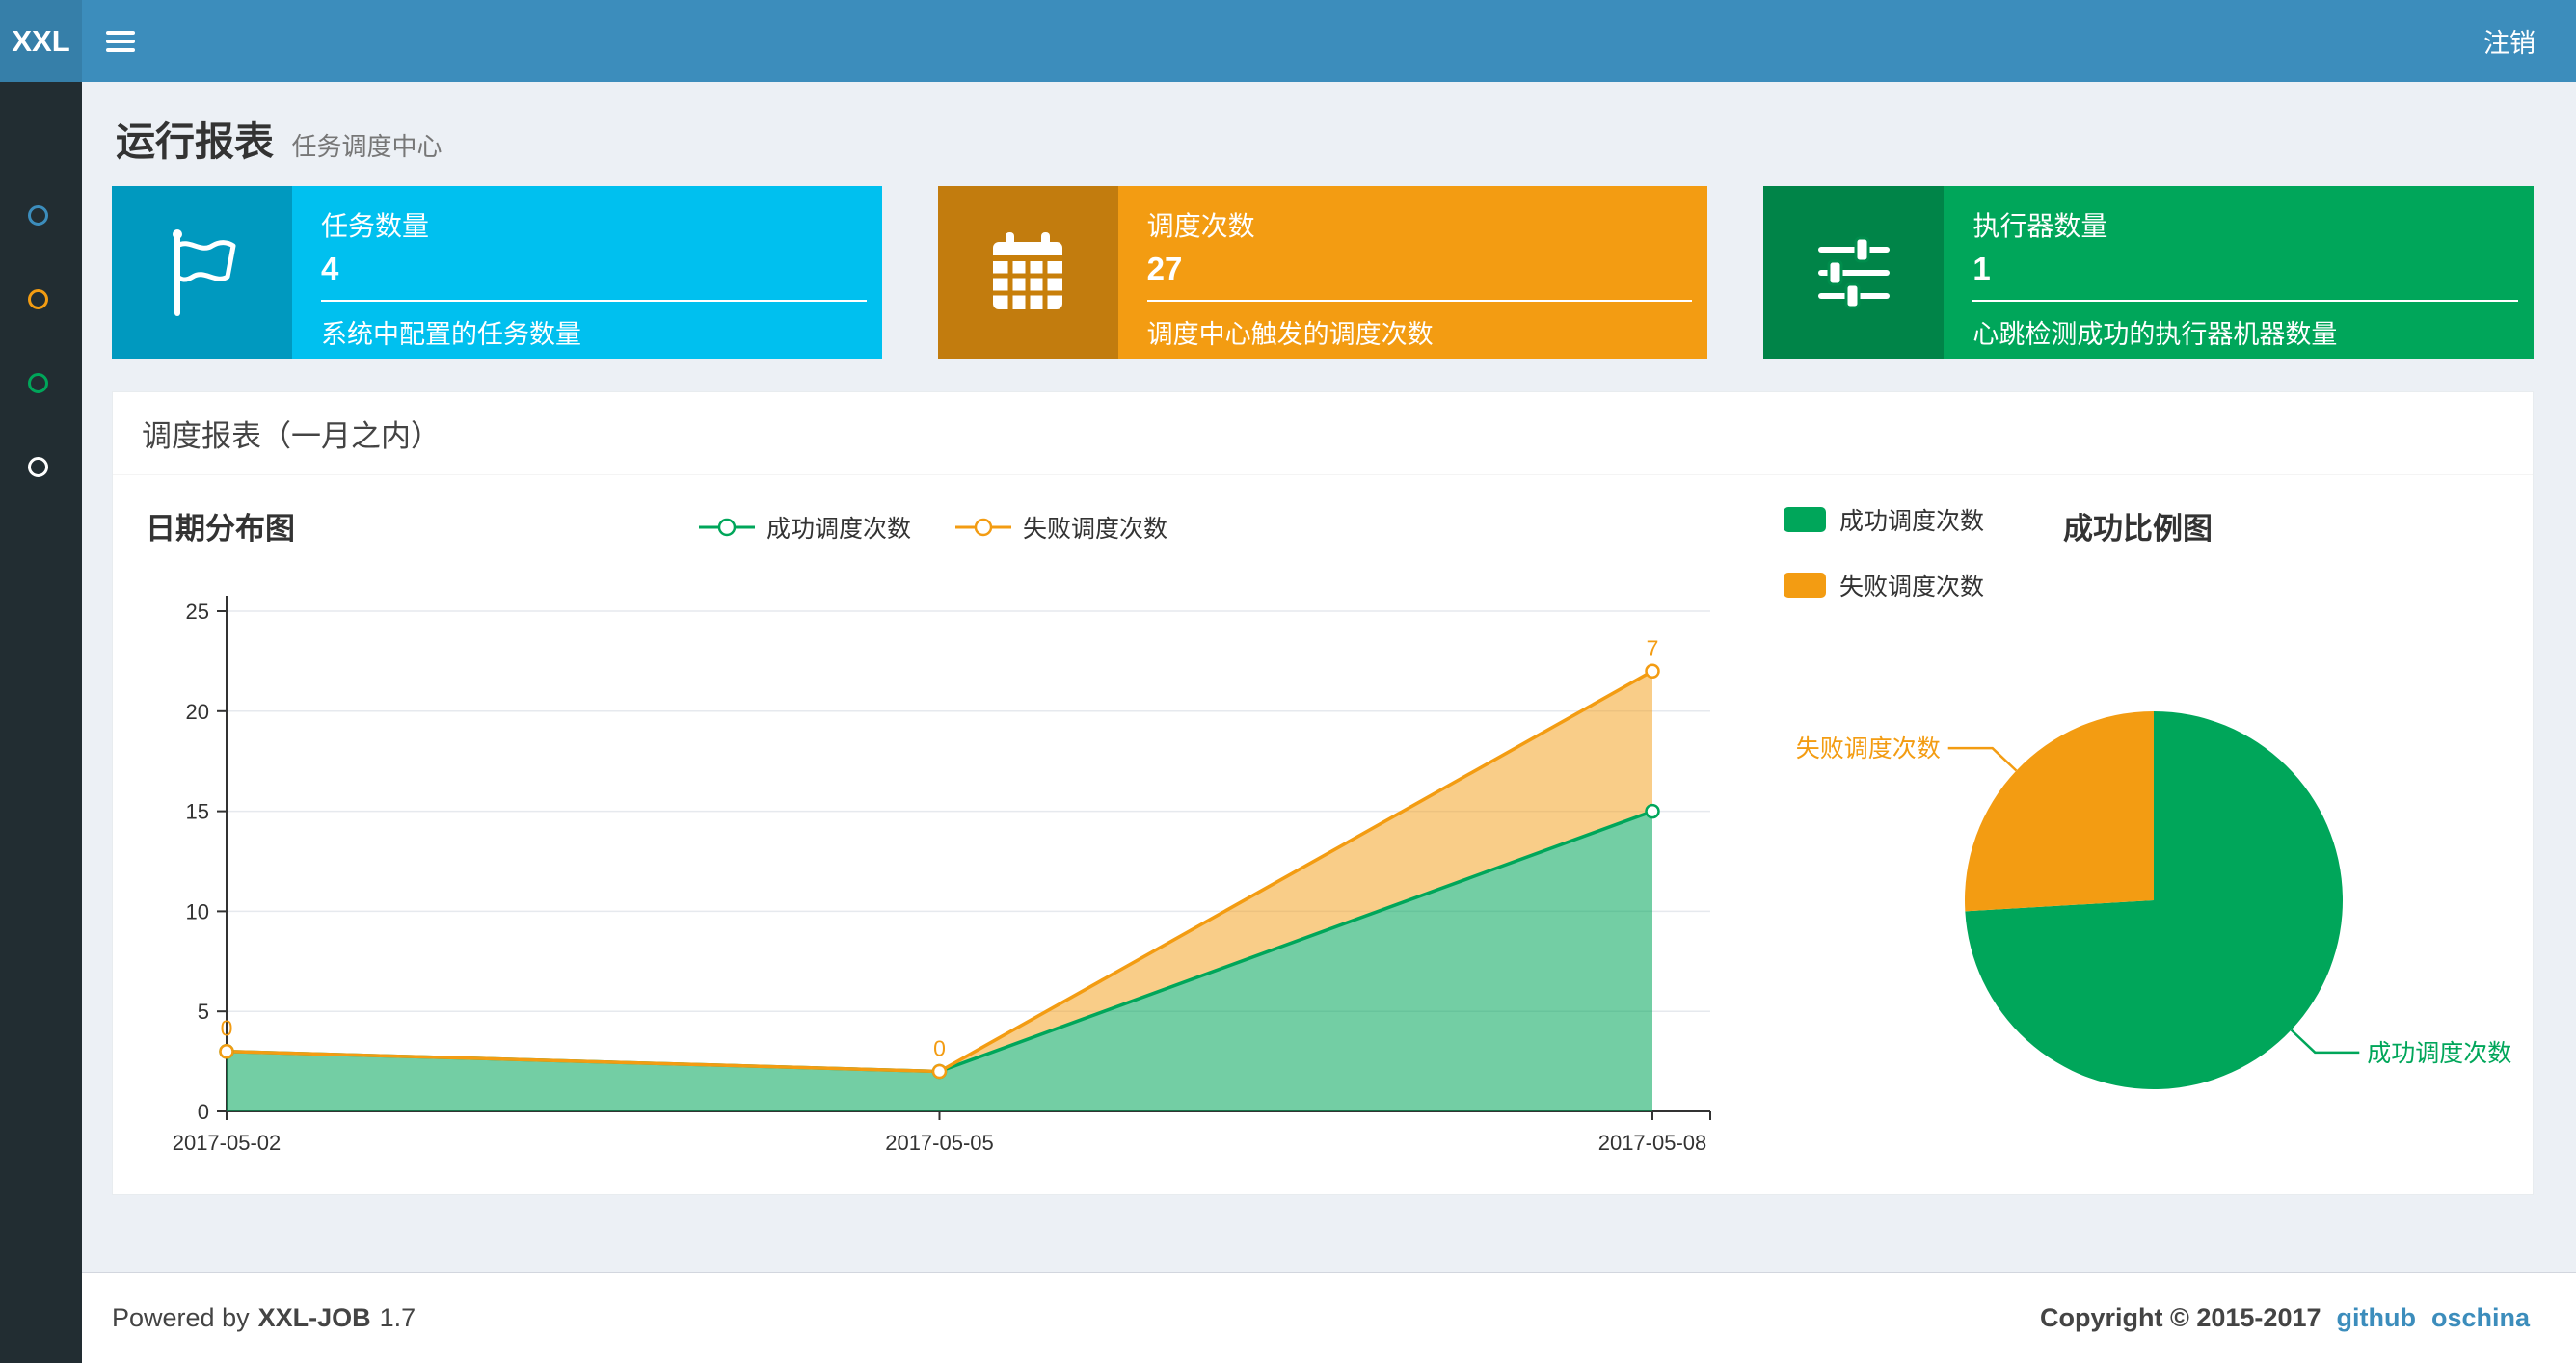 The image size is (2576, 1363). I want to click on pie-chart: 成功调度次数 失败调度次数, so click(2154, 900).